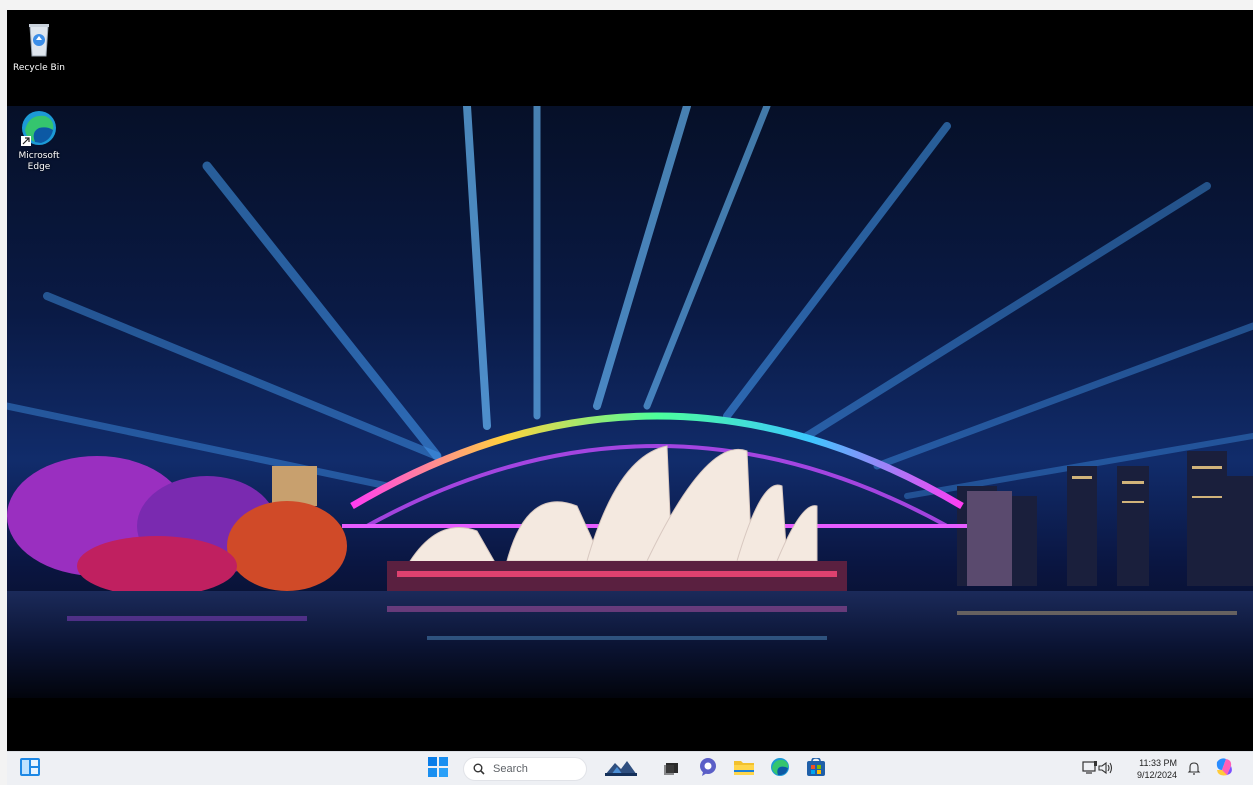  I want to click on edge-taskbar-button, so click(780, 769).